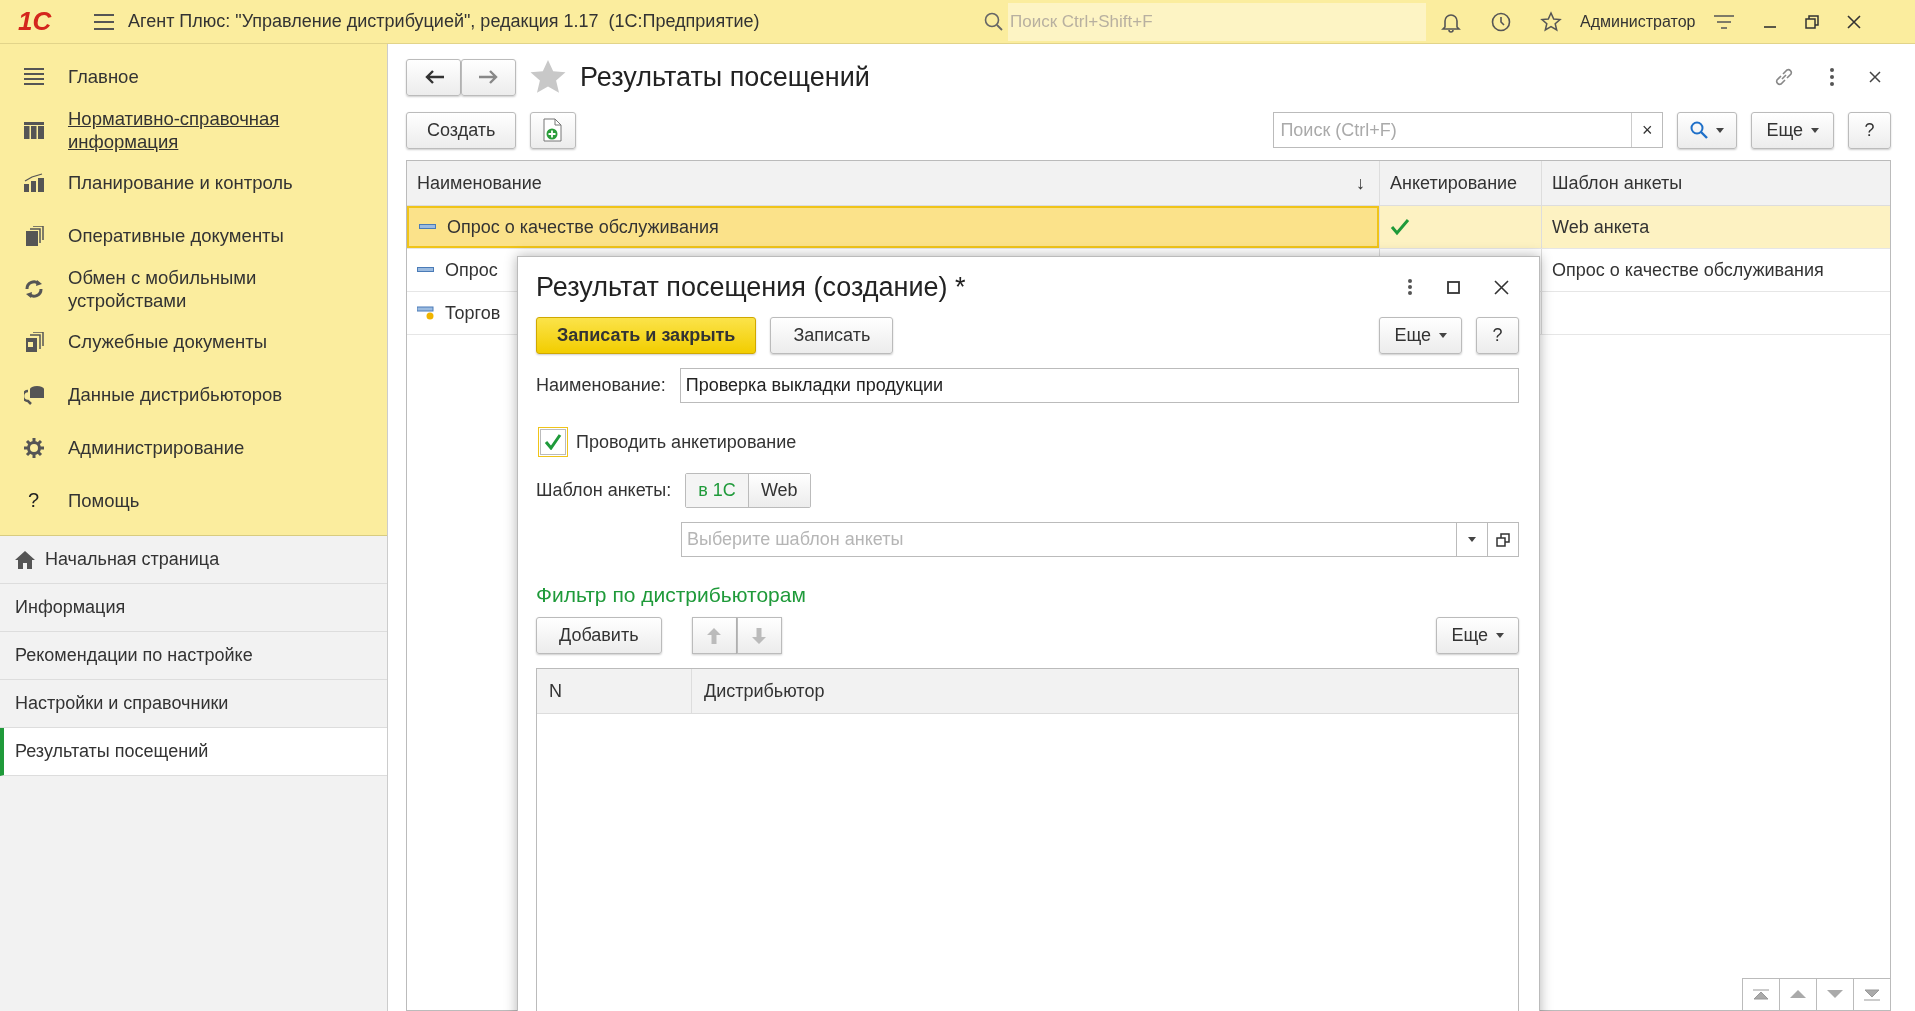  Describe the element at coordinates (1784, 77) in the screenshot. I see `link-icon` at that location.